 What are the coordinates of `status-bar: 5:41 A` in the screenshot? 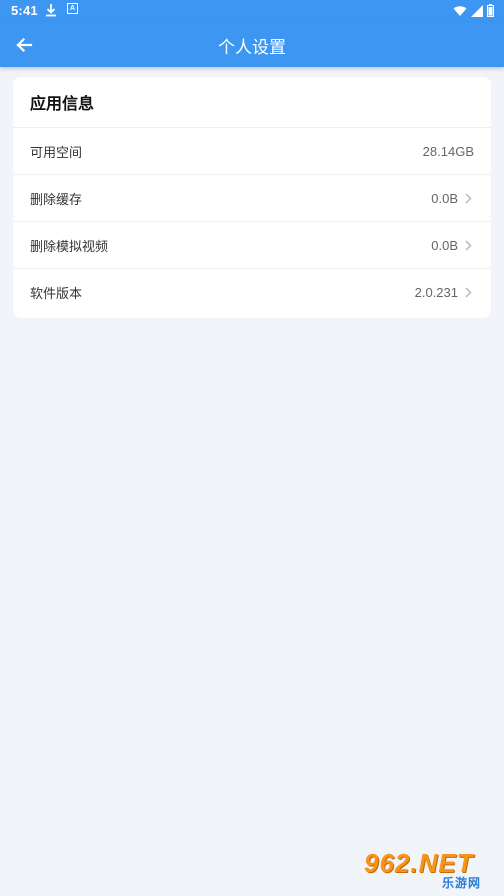 It's located at (252, 11).